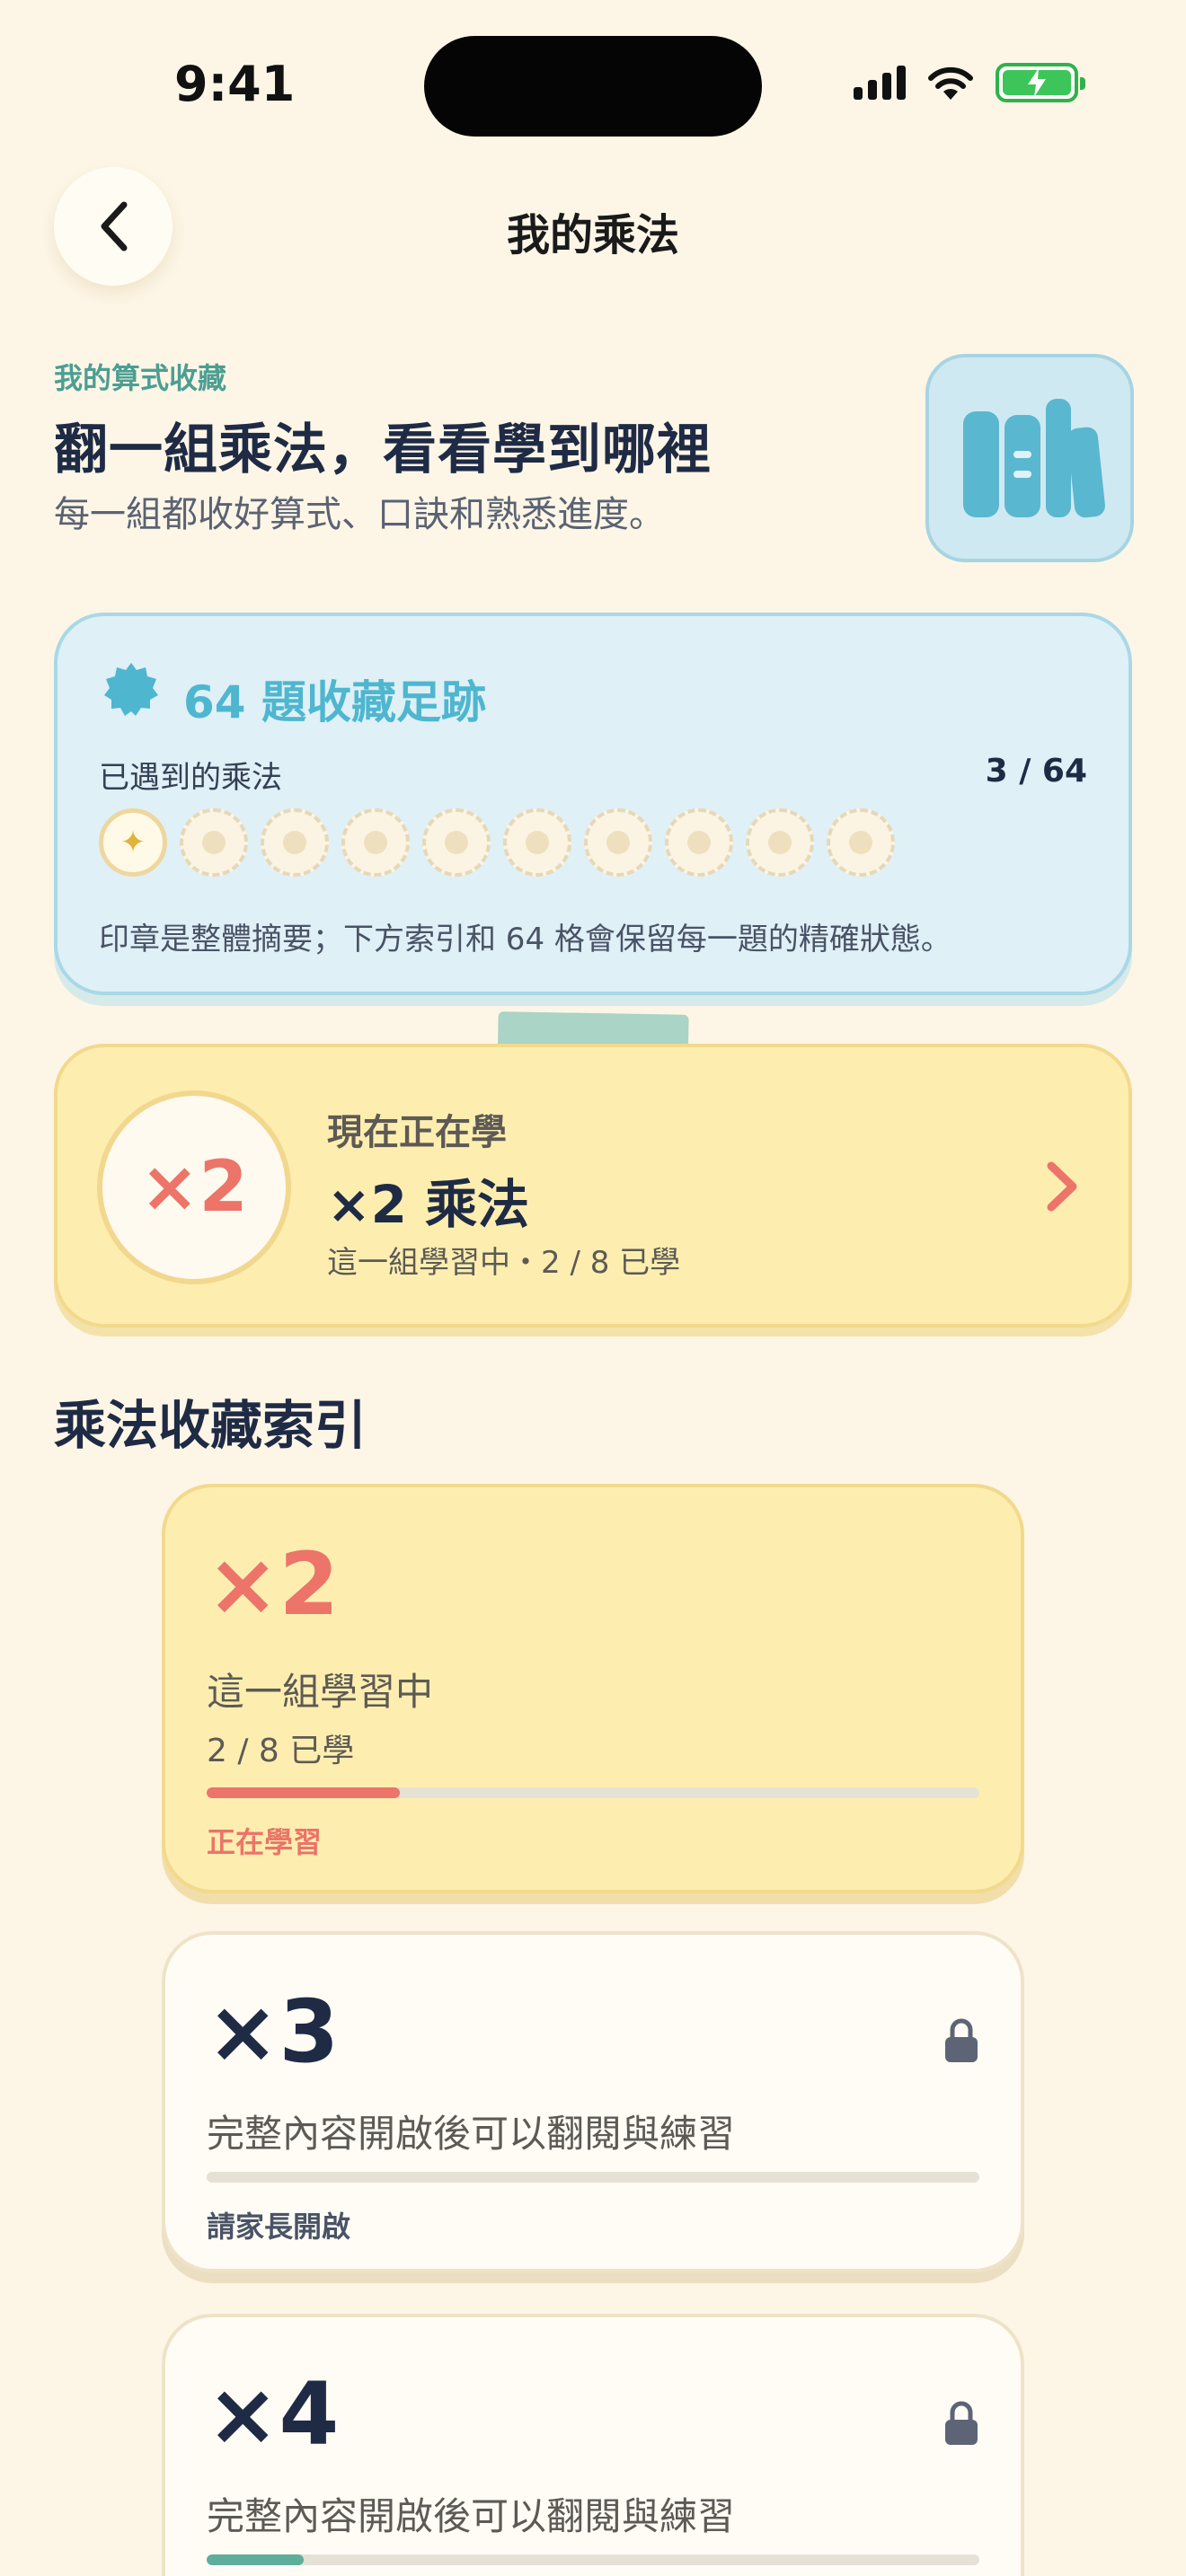 The height and width of the screenshot is (2576, 1186). Describe the element at coordinates (504, 1263) in the screenshot. I see `current-progress: 這一組學習中・2 / 8 已學` at that location.